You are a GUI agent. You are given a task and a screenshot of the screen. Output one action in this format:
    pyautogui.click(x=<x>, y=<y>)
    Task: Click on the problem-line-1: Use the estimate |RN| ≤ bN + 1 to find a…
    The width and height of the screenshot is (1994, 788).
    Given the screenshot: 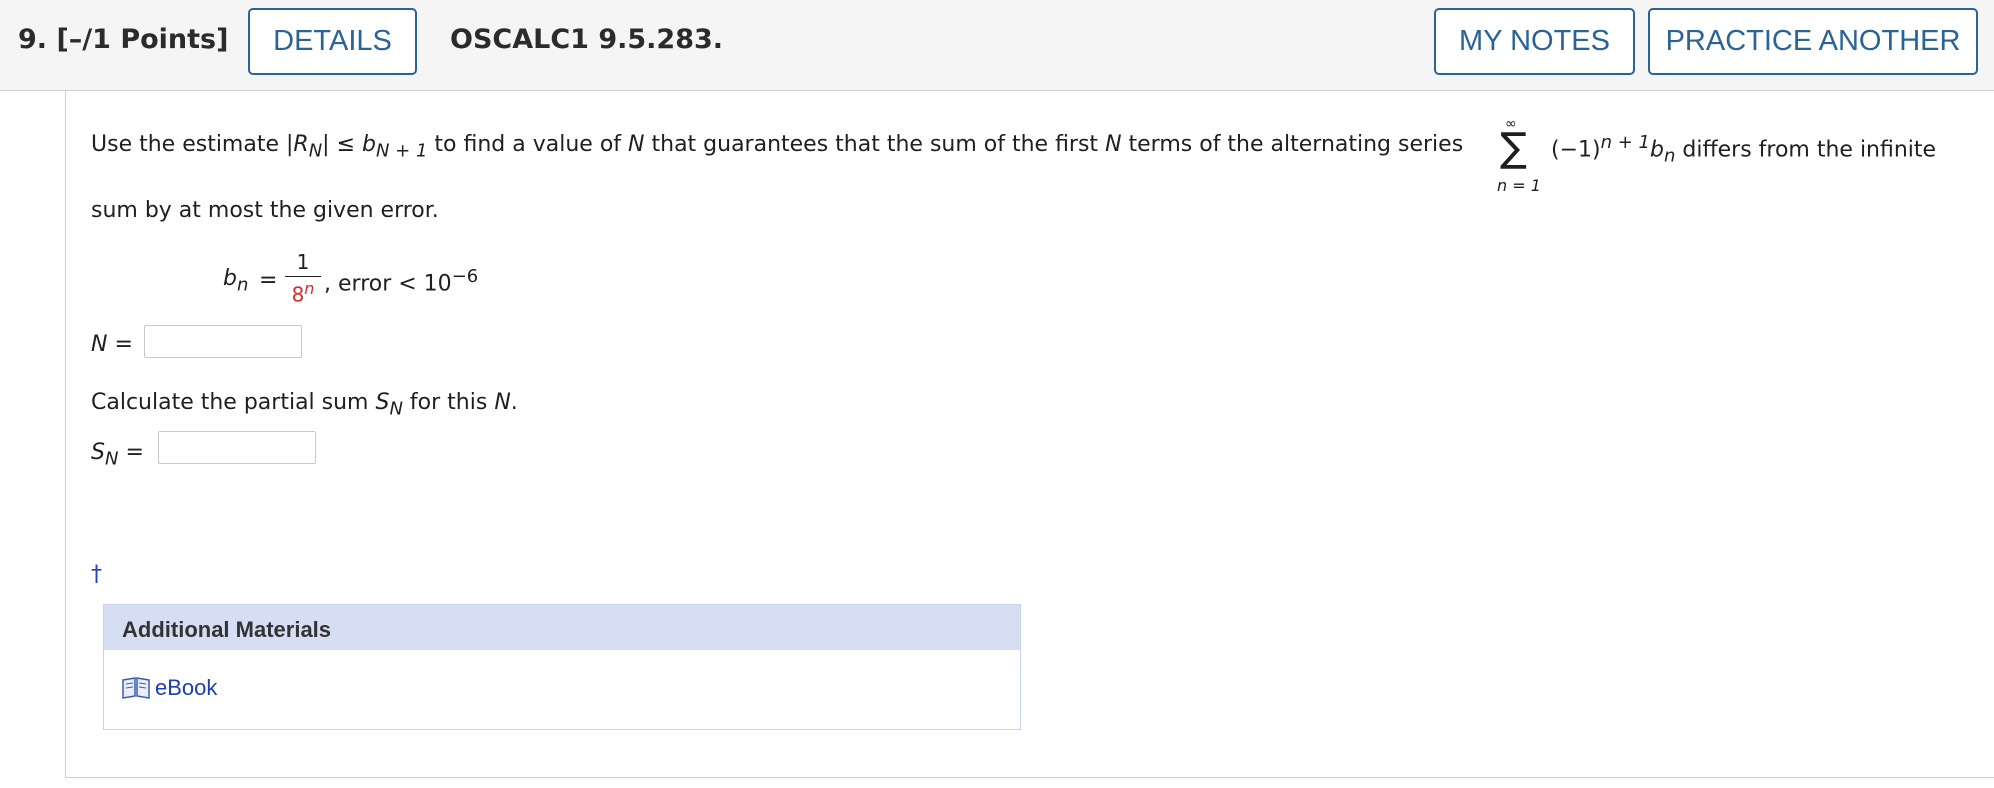 What is the action you would take?
    pyautogui.click(x=777, y=147)
    